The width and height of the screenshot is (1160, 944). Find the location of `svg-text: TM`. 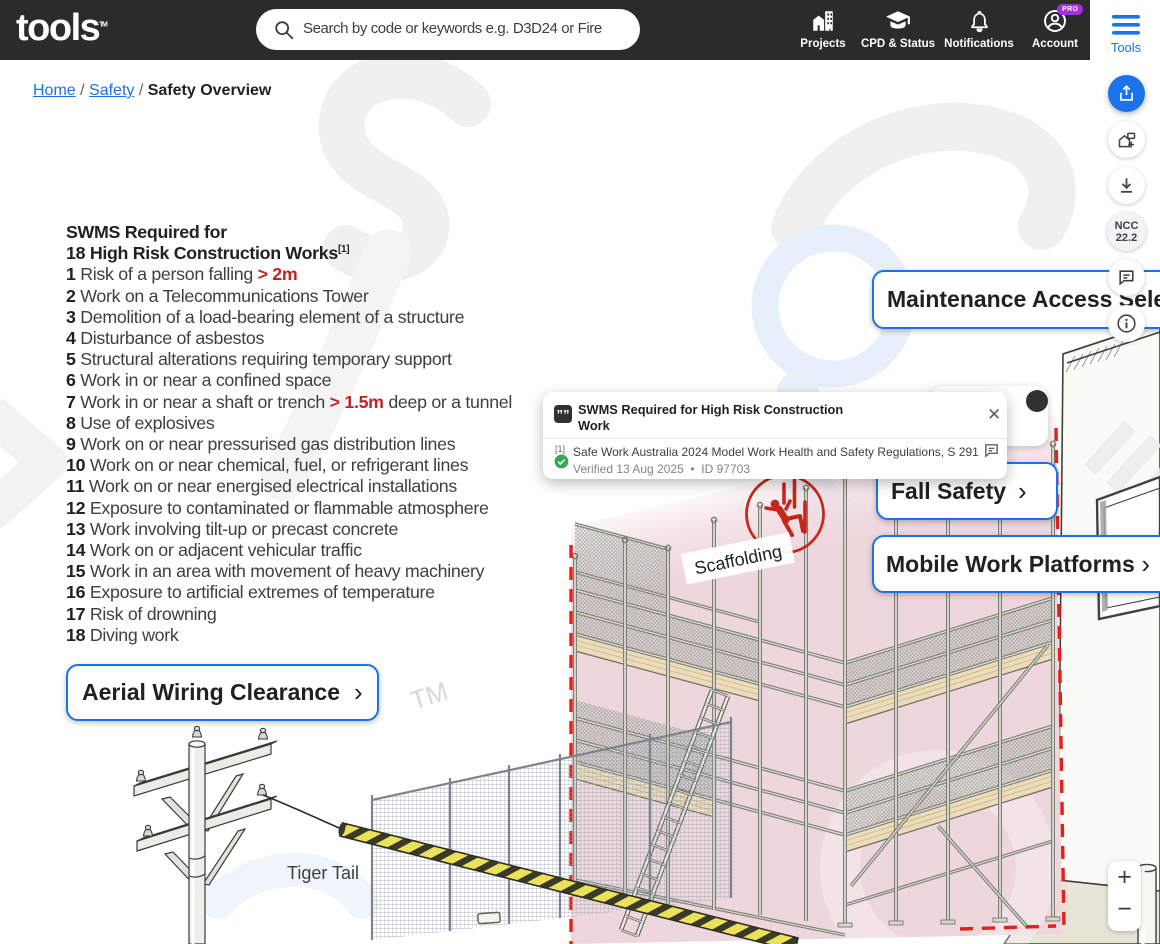

svg-text: TM is located at coordinates (429, 696).